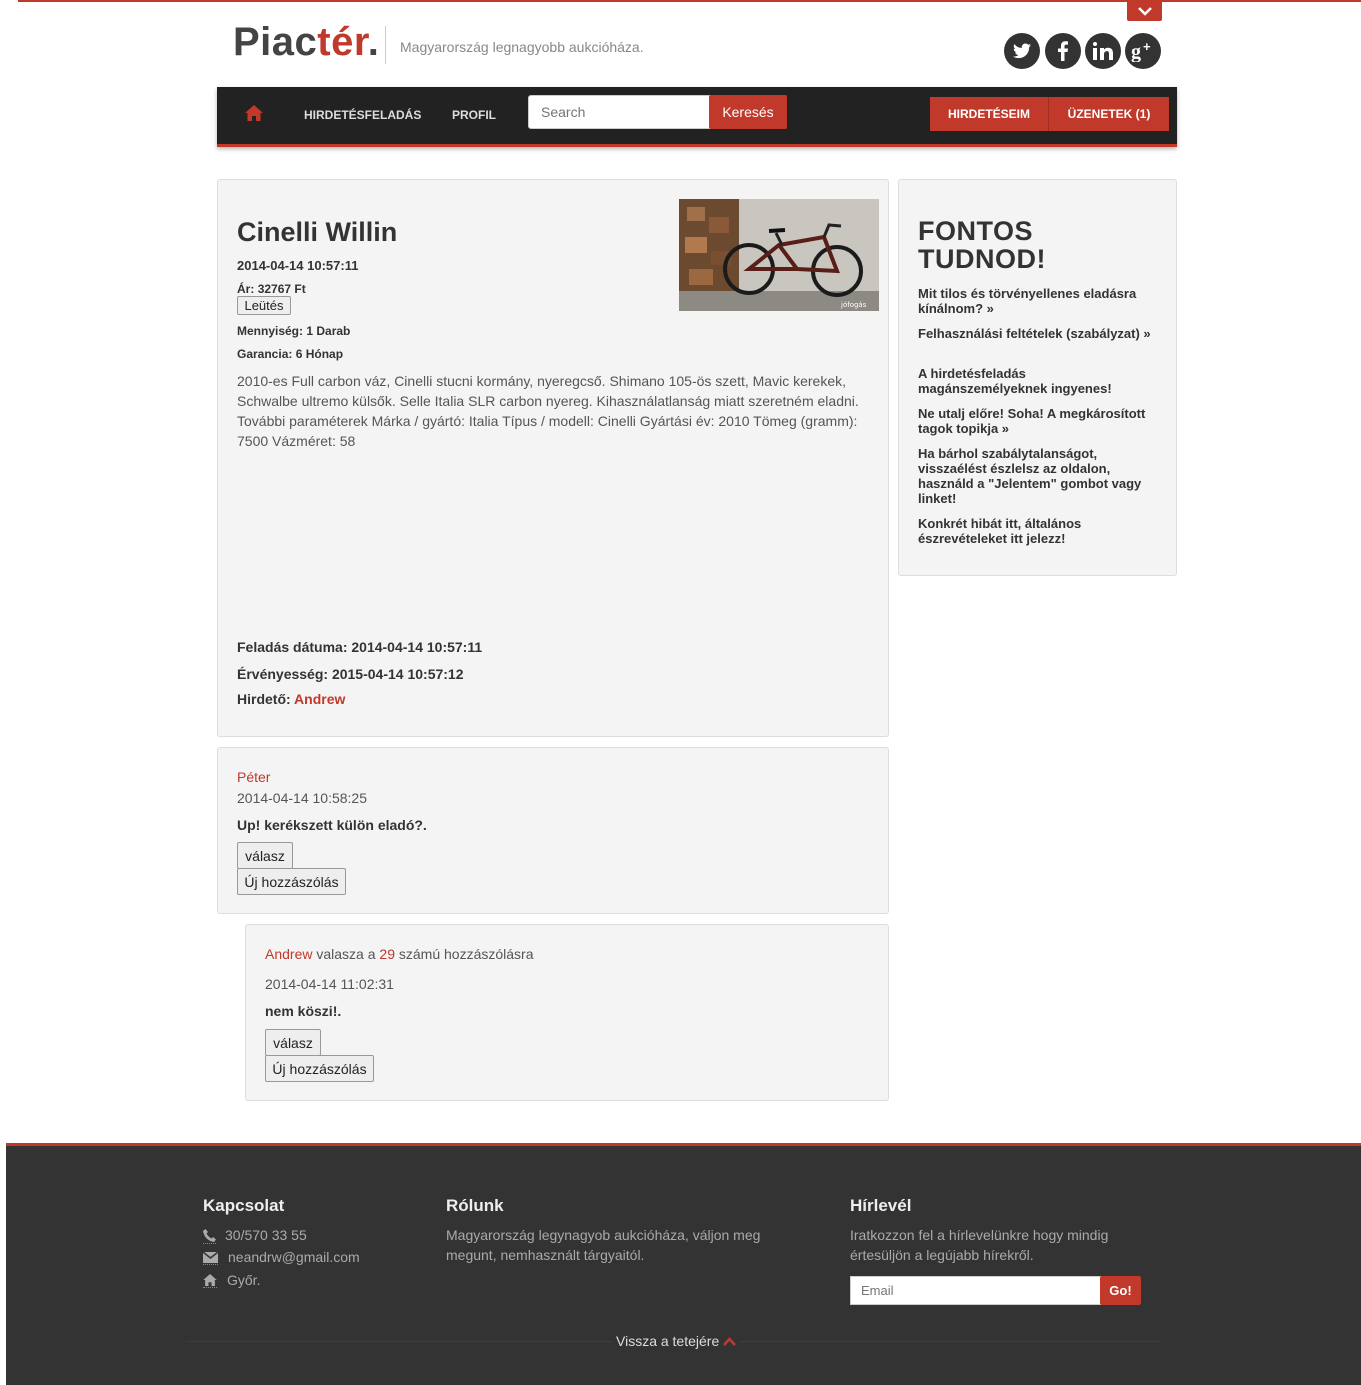 The width and height of the screenshot is (1361, 1385). I want to click on footer-about-title: Rólunk, so click(475, 1205).